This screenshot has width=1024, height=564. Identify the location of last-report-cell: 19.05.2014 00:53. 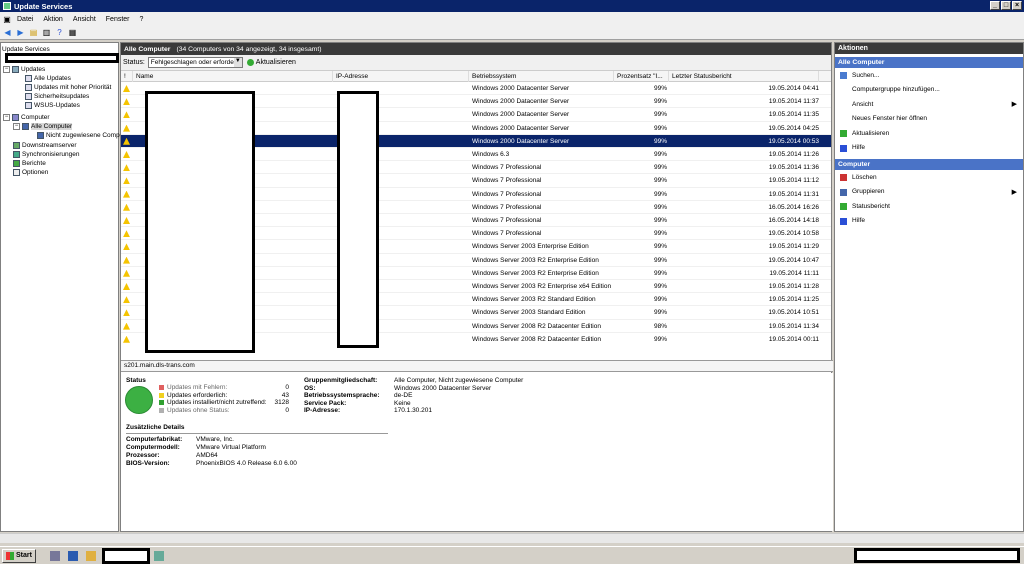
(793, 141).